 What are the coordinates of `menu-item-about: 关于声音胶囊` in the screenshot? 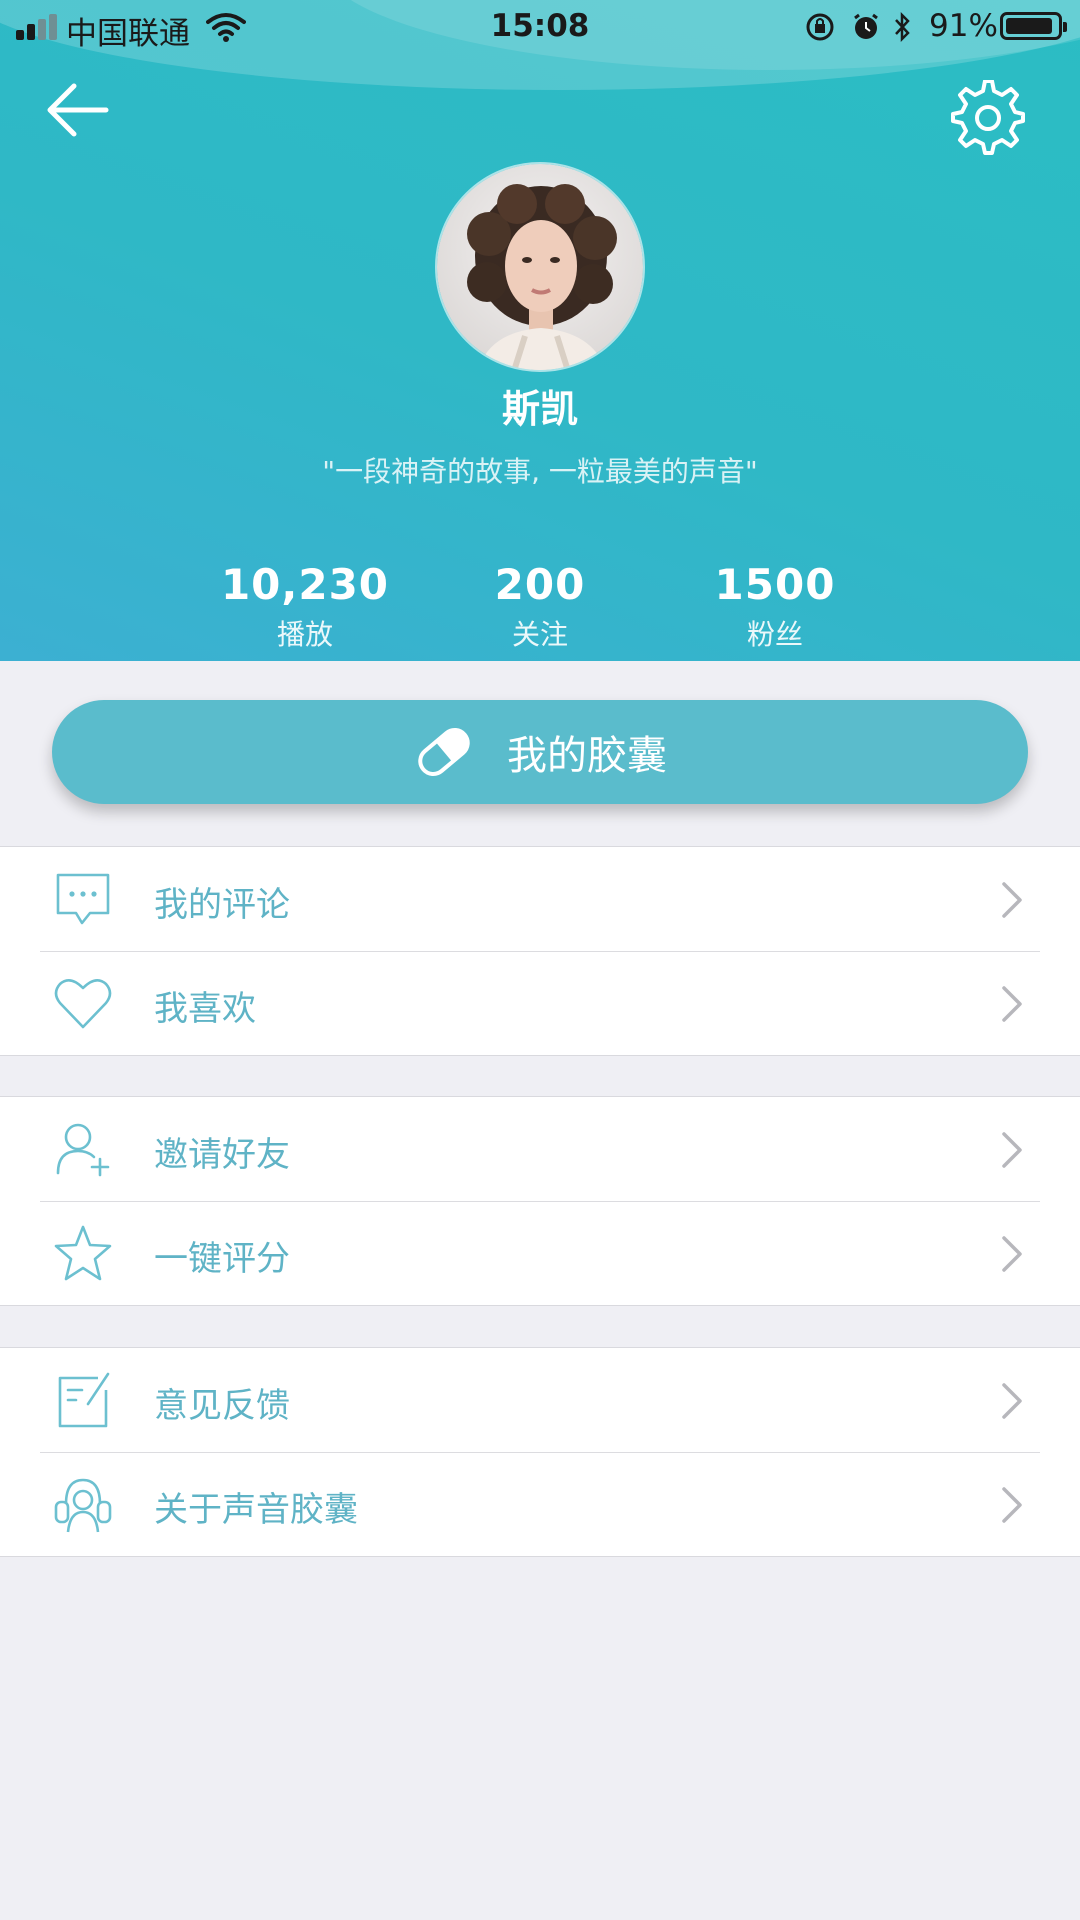 It's located at (540, 1504).